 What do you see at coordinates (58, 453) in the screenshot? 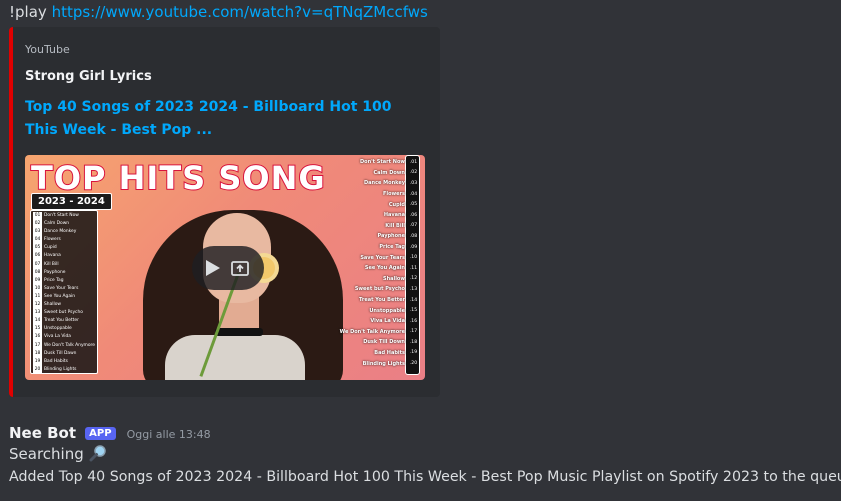
I see `bot-status-line: Searching` at bounding box center [58, 453].